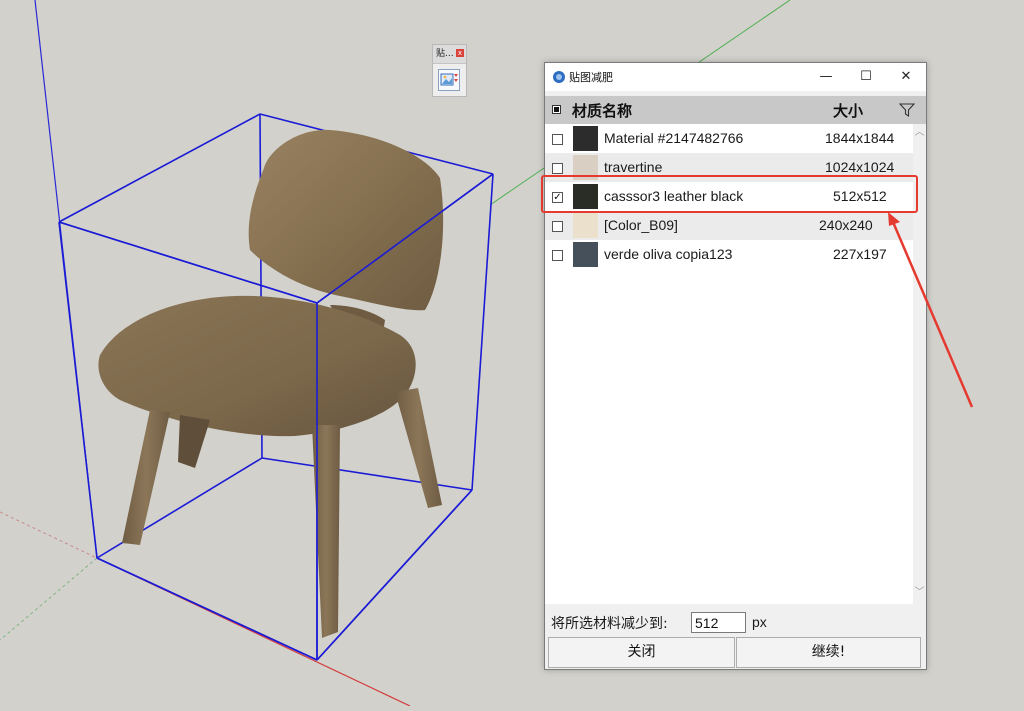  I want to click on material-size: 227x197, so click(860, 254).